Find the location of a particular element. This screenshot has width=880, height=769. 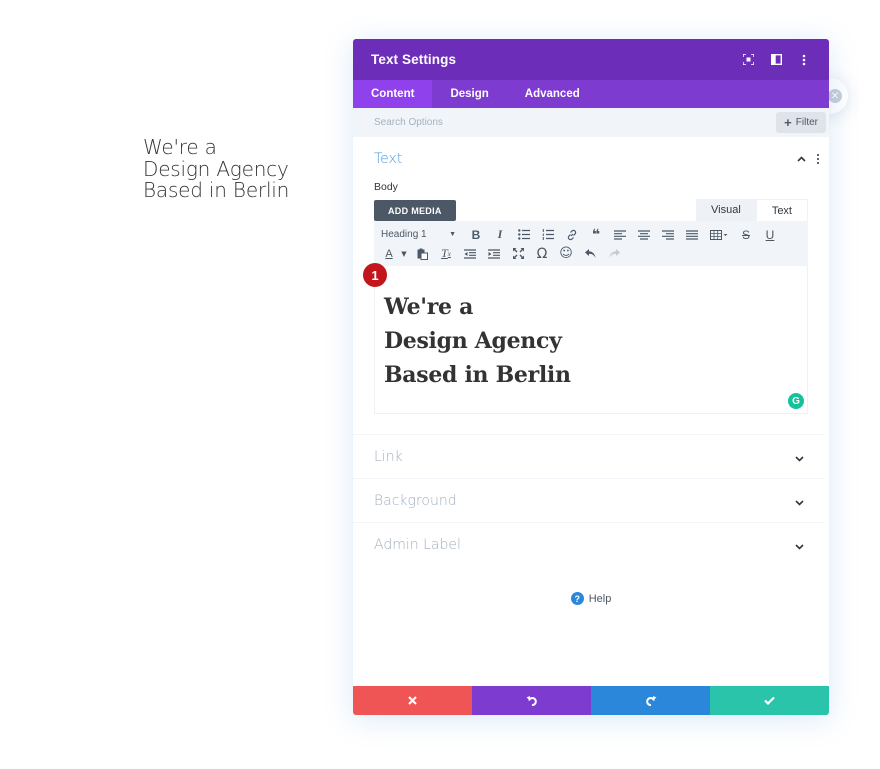

editor-content: We're a Design Agency Based in Berlin is located at coordinates (591, 341).